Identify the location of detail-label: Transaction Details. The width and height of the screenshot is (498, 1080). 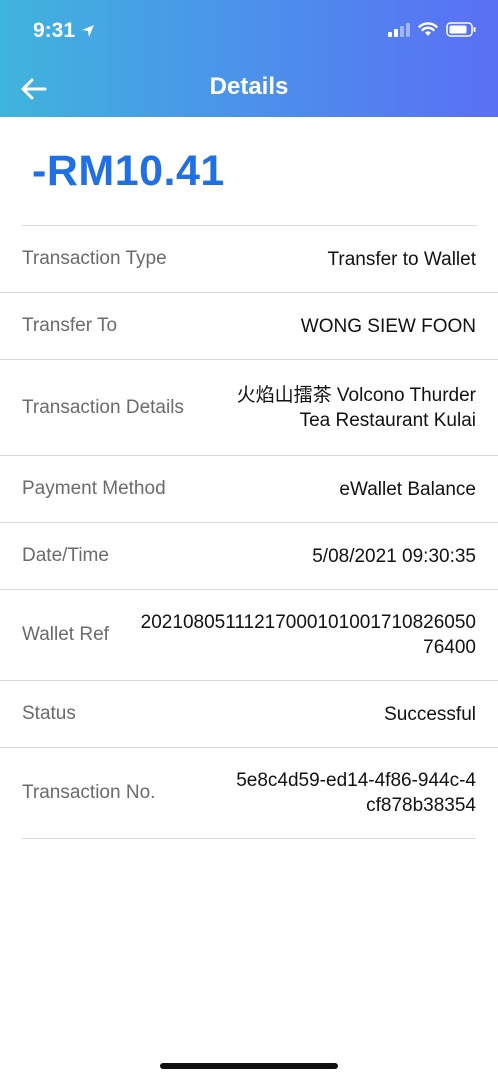
(103, 407).